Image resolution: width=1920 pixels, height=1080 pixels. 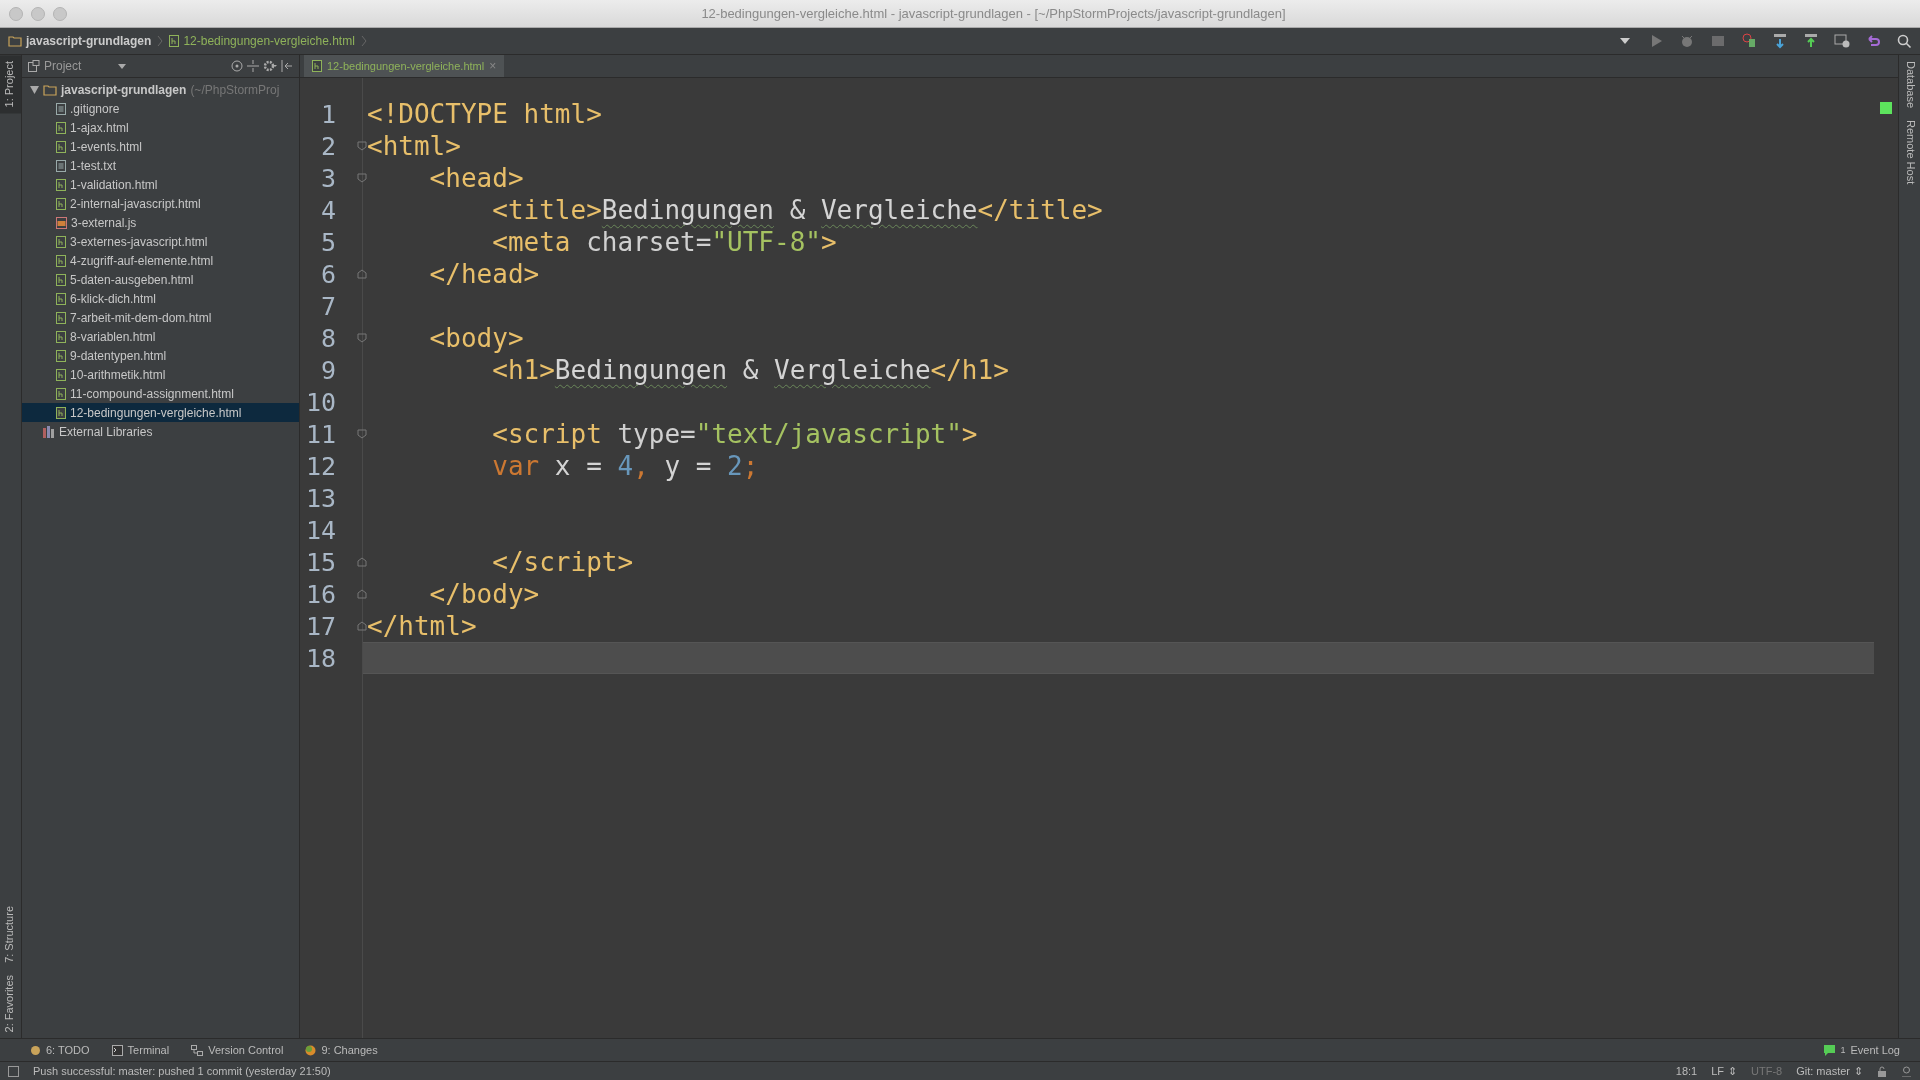 I want to click on tool-window-tab: 1: Project, so click(x=10, y=84).